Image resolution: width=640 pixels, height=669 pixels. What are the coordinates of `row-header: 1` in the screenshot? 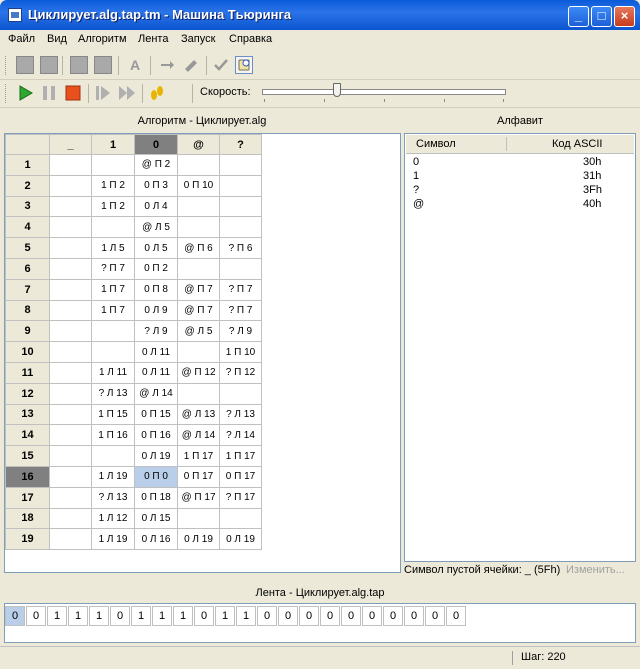 It's located at (27, 165).